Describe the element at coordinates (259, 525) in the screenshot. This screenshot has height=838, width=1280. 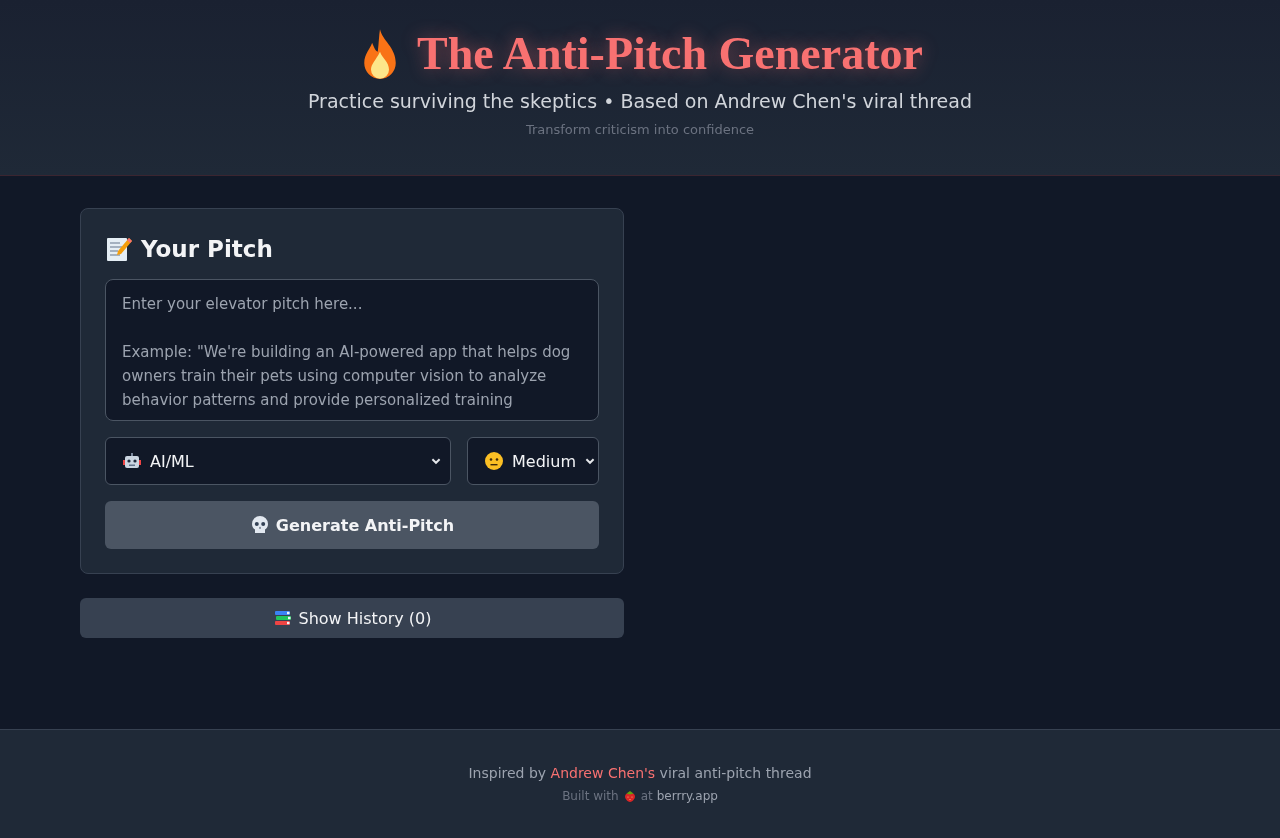
I see `skull-icon` at that location.